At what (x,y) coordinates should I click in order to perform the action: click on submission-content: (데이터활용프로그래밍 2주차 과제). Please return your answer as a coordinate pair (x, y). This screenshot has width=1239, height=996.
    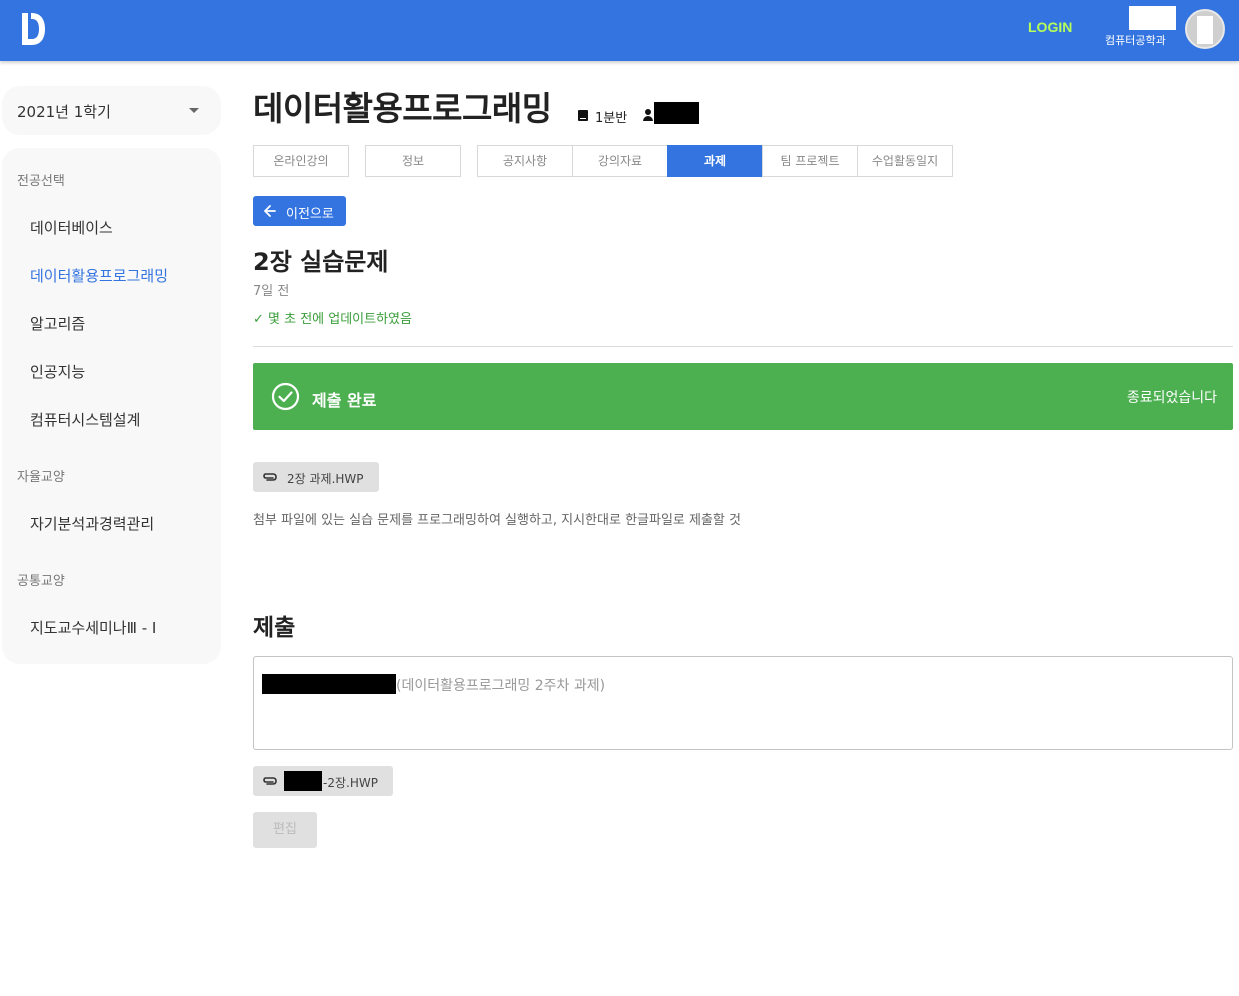
    Looking at the image, I should click on (743, 703).